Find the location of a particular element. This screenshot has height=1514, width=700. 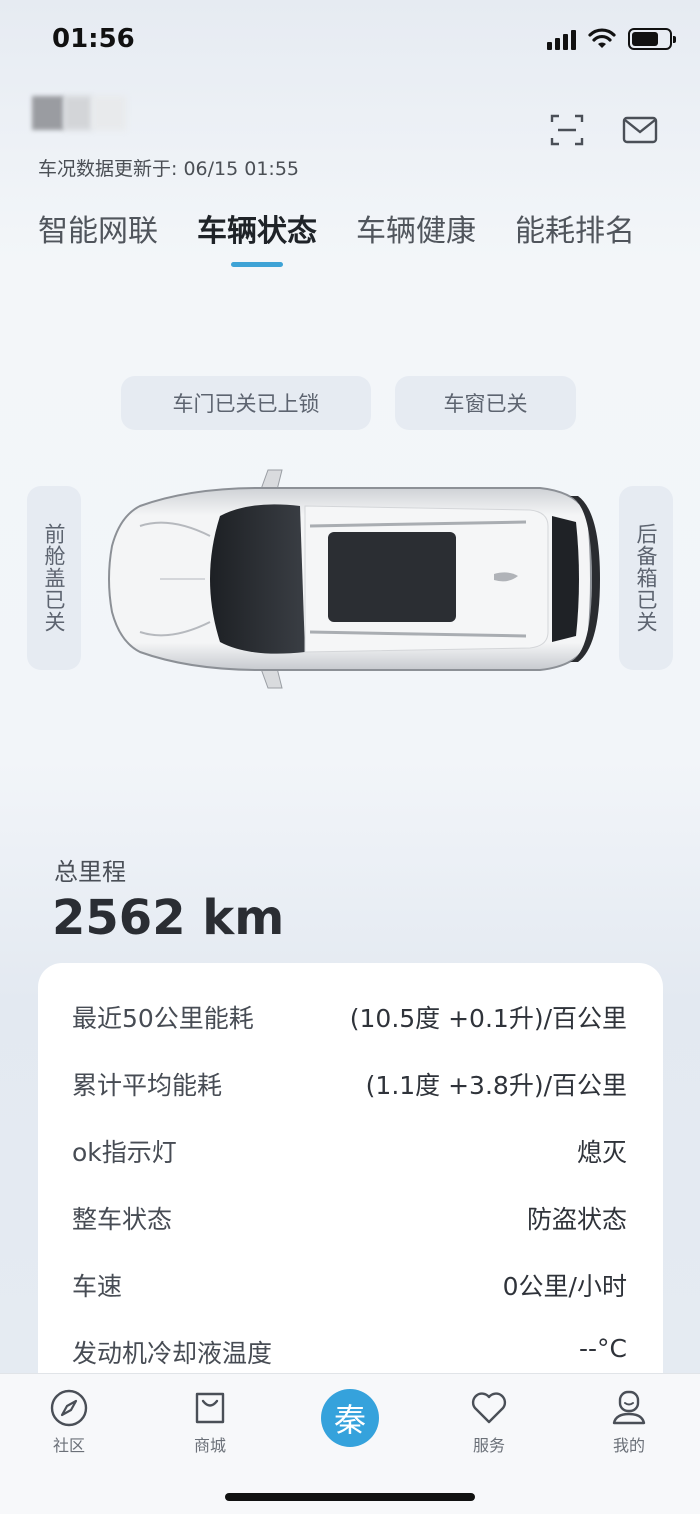

hood-status-text: 前舱盖已关 is located at coordinates (54, 578).